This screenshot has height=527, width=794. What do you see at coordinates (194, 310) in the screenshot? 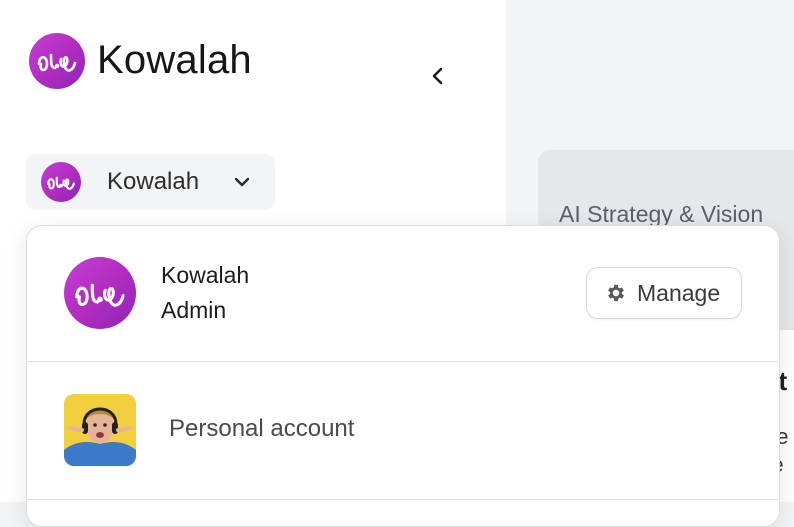
I see `org-role: Admin` at bounding box center [194, 310].